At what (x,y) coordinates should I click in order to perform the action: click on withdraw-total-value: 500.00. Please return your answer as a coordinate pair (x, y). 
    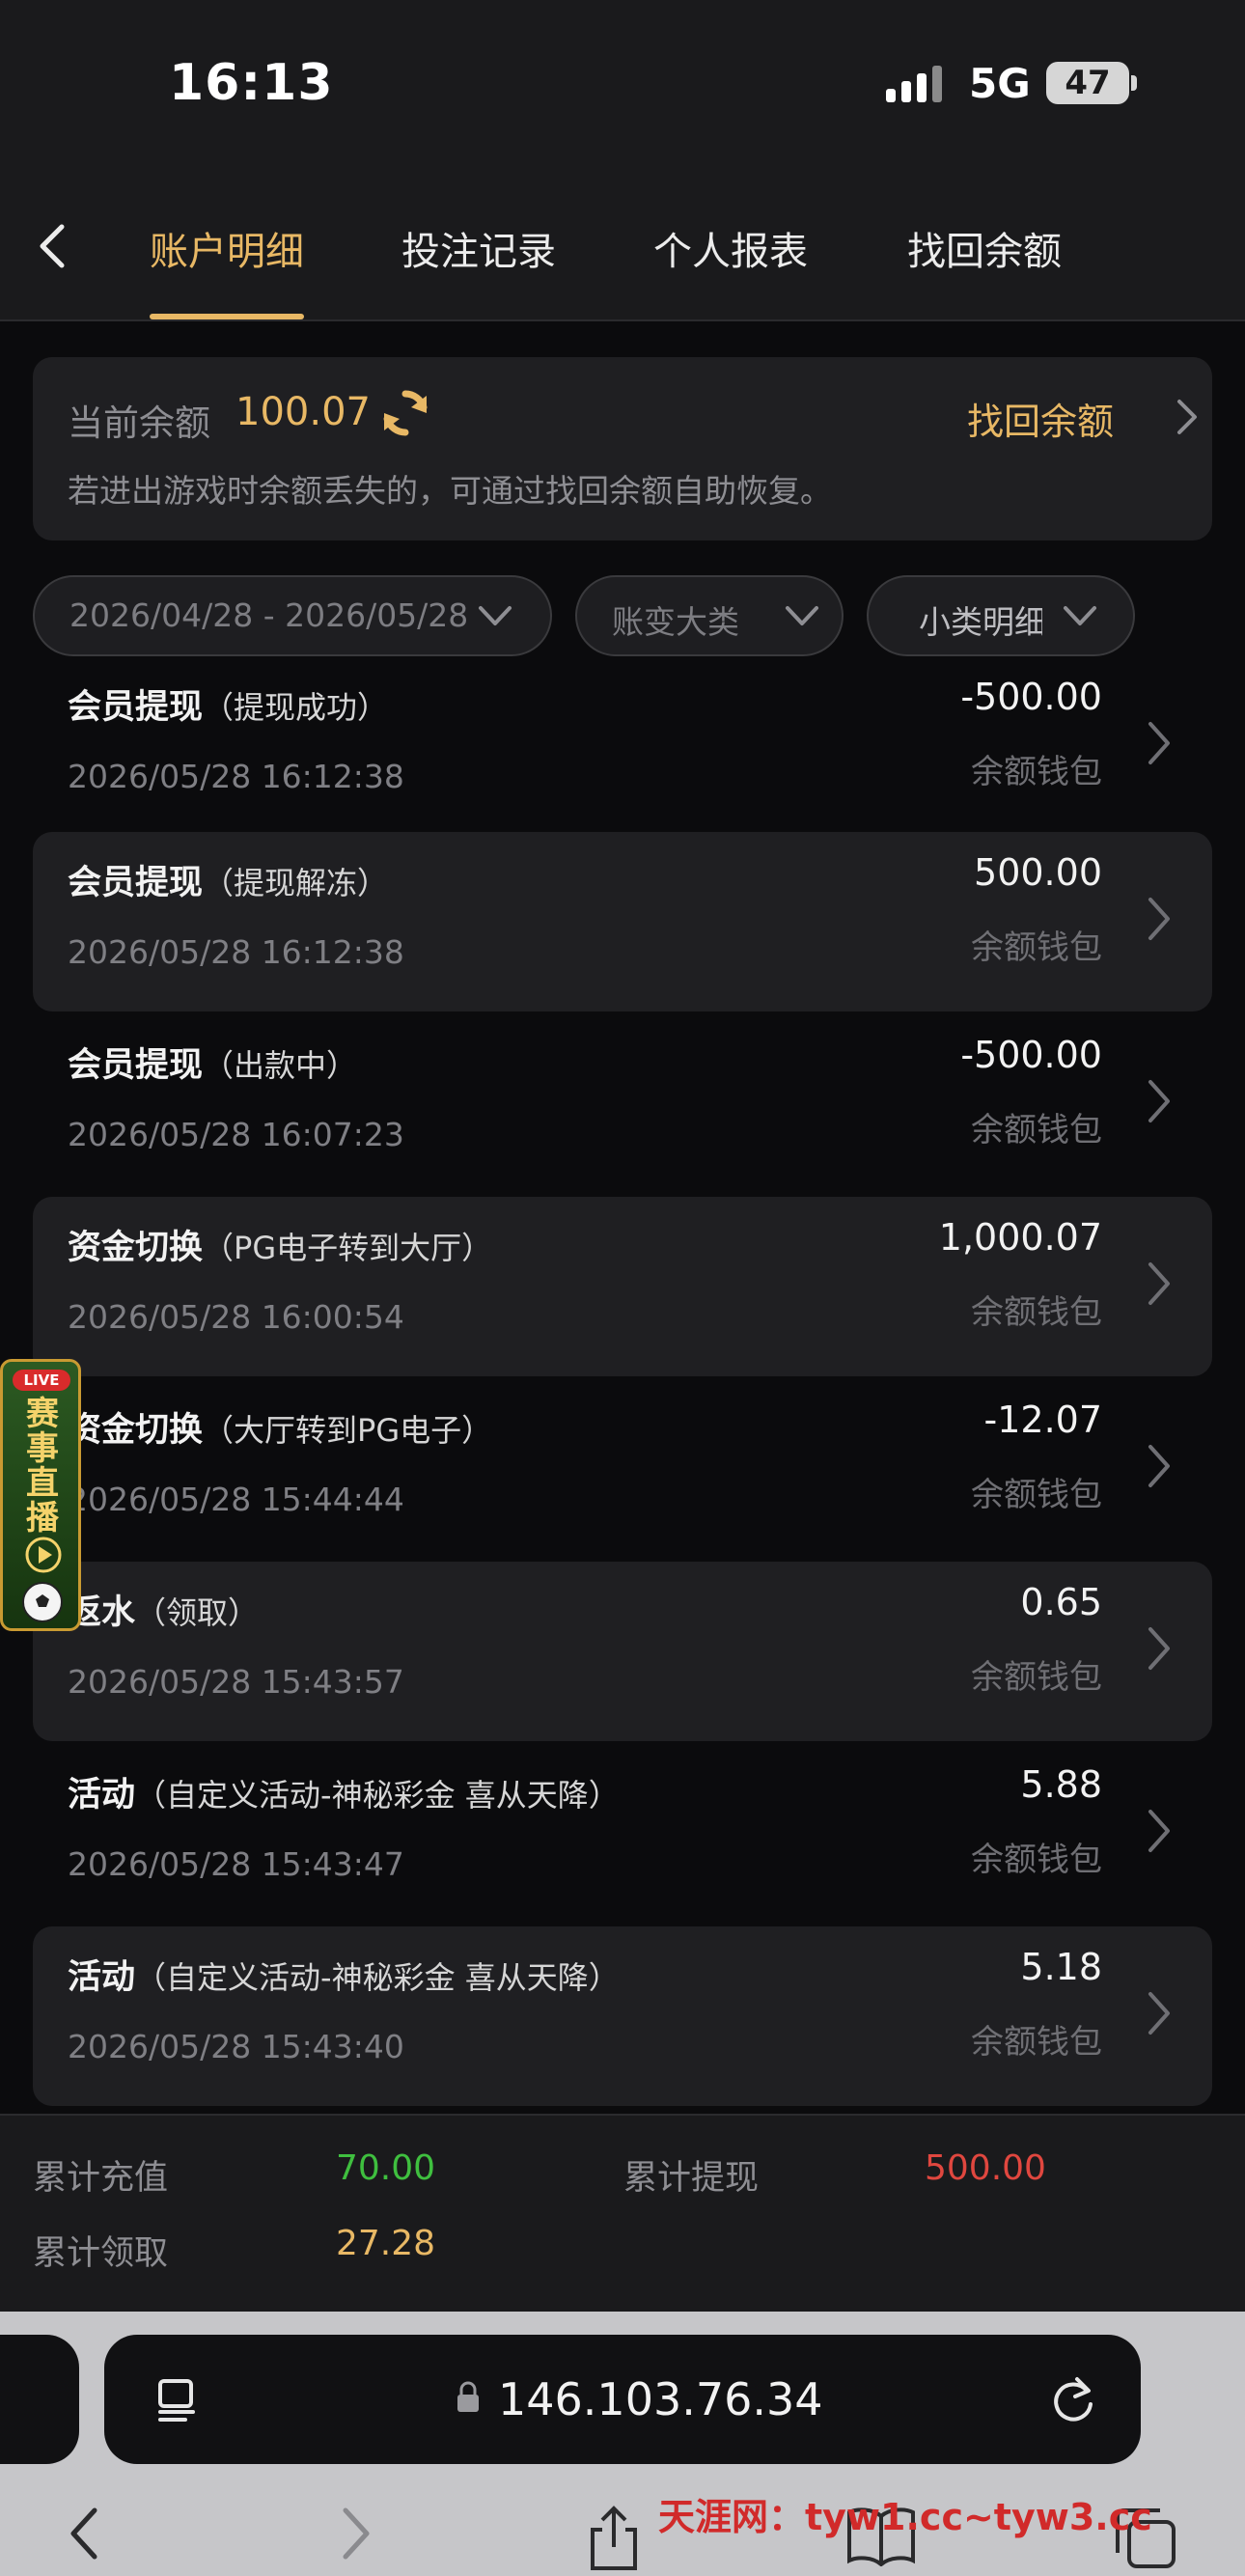
    Looking at the image, I should click on (986, 2168).